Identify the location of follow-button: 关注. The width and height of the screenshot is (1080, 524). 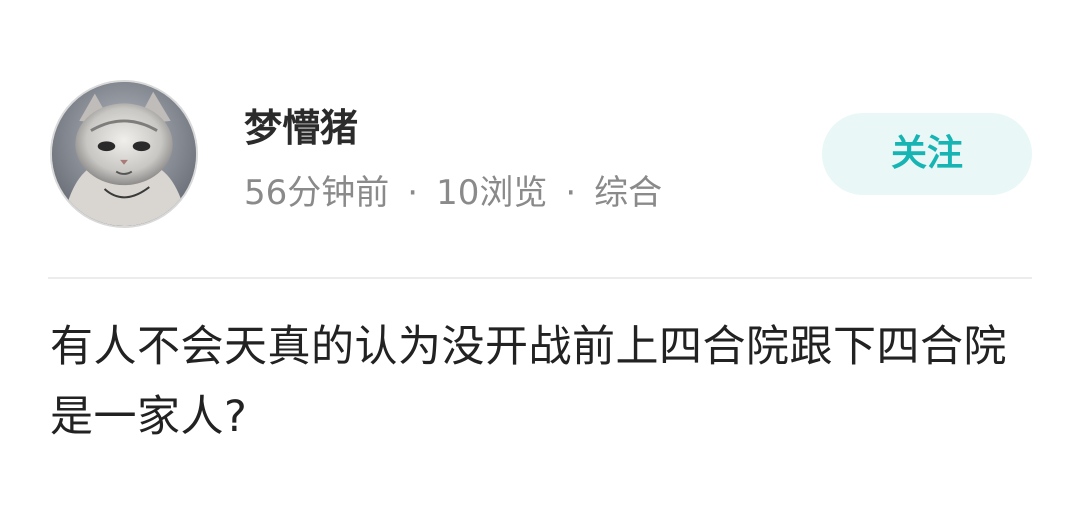
(927, 154).